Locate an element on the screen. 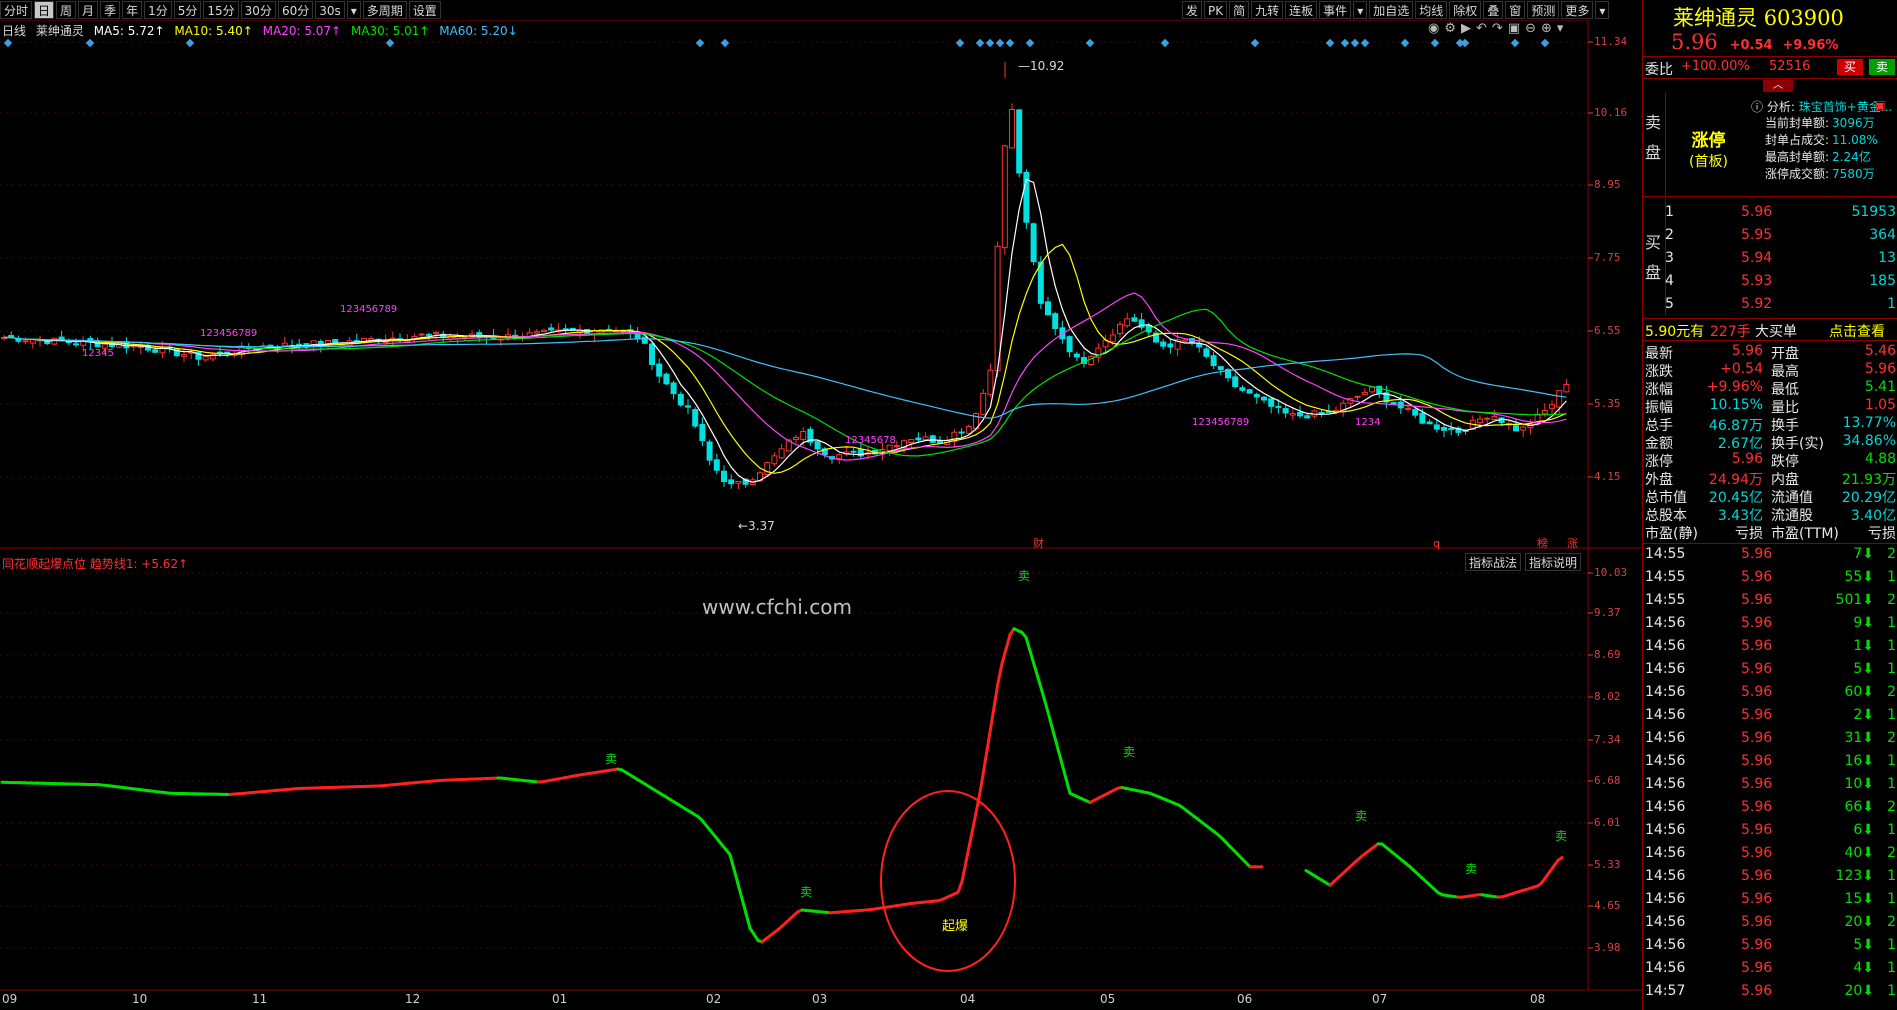 Image resolution: width=1897 pixels, height=1010 pixels. undo-icon: ↶ is located at coordinates (1484, 28).